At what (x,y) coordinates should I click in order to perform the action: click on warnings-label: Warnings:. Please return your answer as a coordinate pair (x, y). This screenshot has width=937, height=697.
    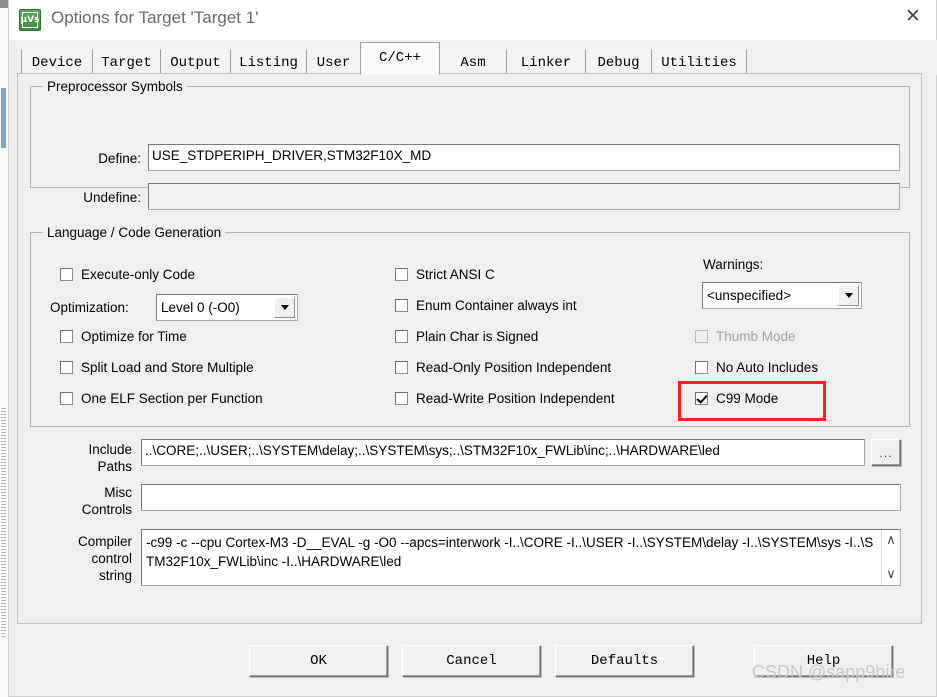
    Looking at the image, I should click on (733, 264).